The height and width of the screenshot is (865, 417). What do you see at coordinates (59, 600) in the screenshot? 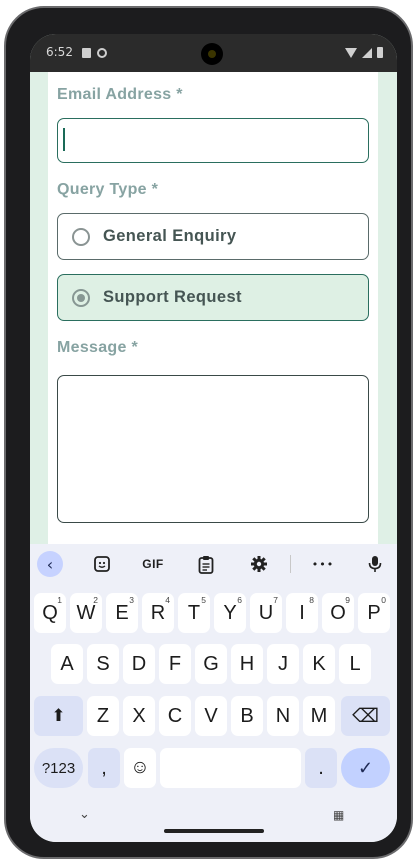
I see `key-hint: 1` at bounding box center [59, 600].